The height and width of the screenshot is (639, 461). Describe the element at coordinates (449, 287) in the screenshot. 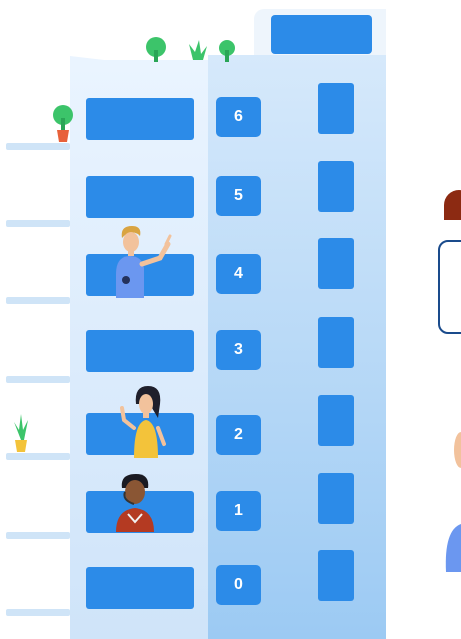

I see `dialog-panel` at that location.